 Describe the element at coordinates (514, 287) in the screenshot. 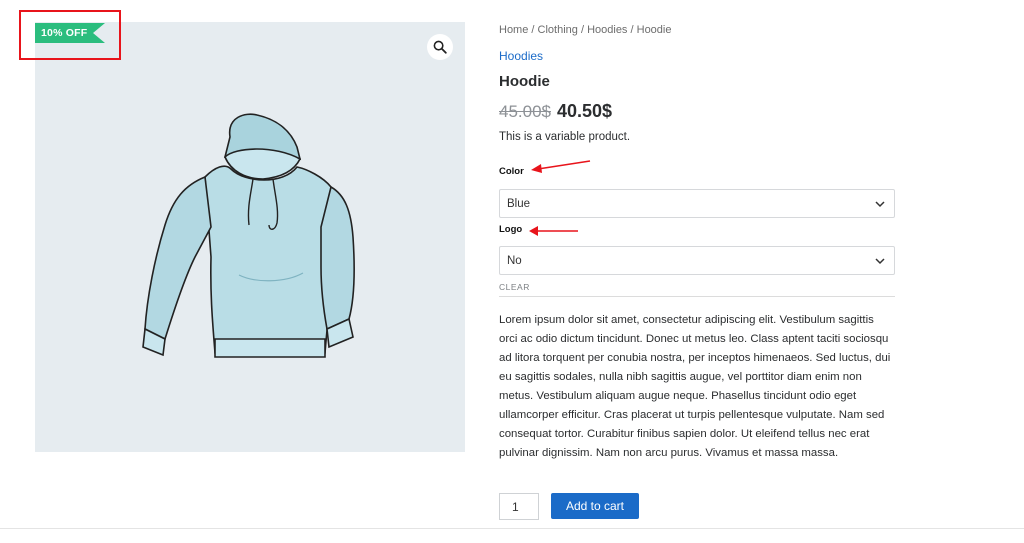

I see `clear-variations-link: CLEAR` at that location.